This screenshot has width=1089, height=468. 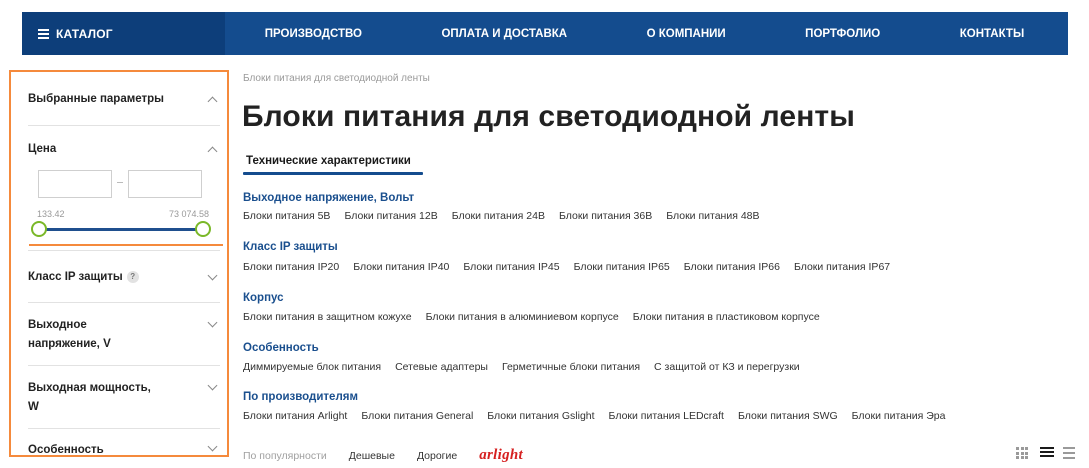 I want to click on link-item: Блоки питания Arlight, so click(x=295, y=416).